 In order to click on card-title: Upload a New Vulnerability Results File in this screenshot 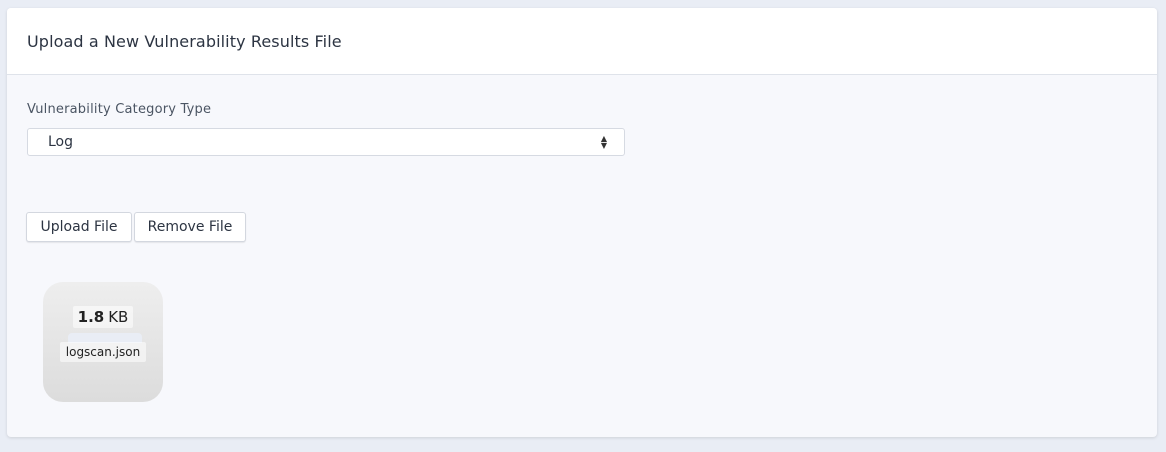, I will do `click(184, 41)`.